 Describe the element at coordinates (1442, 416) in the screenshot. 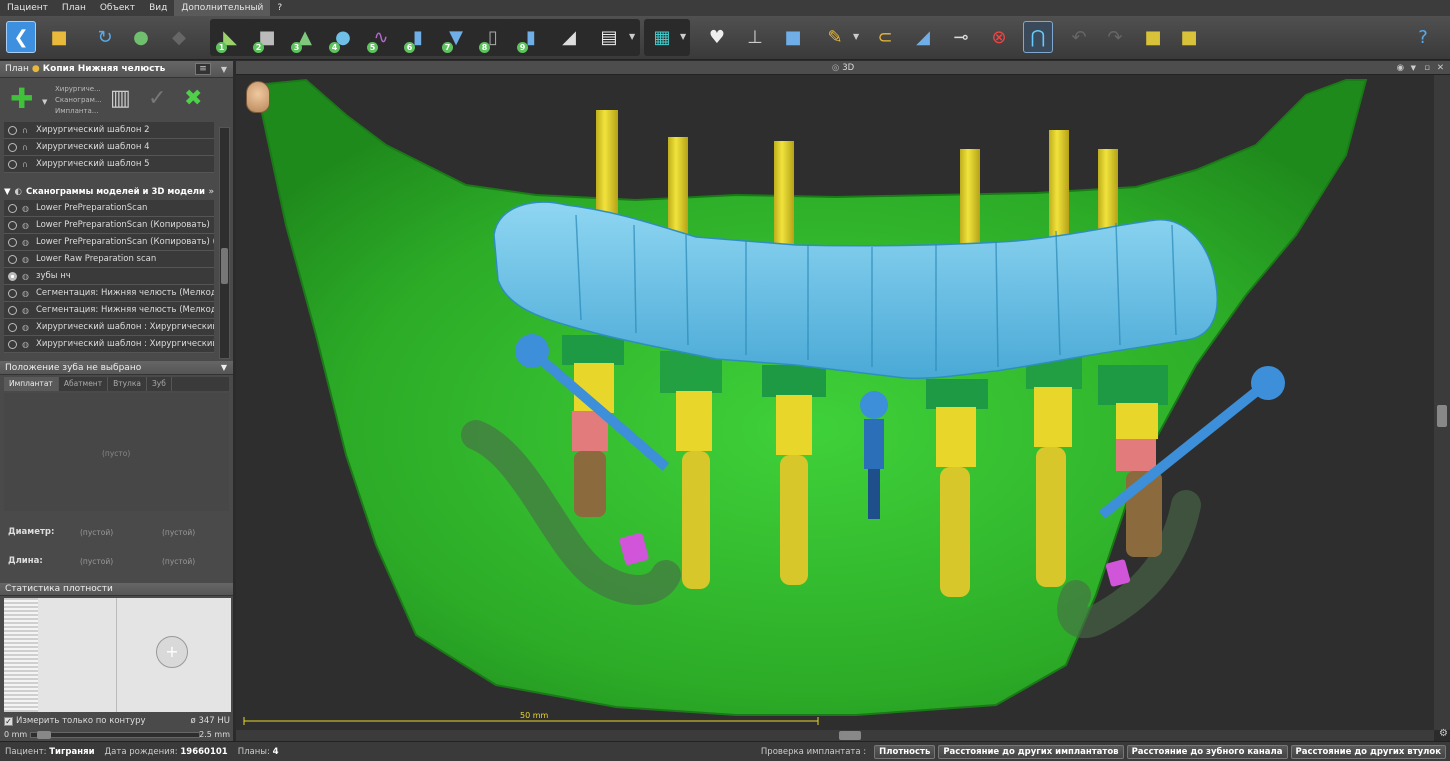

I see `viewport-vscroll-thumb` at that location.